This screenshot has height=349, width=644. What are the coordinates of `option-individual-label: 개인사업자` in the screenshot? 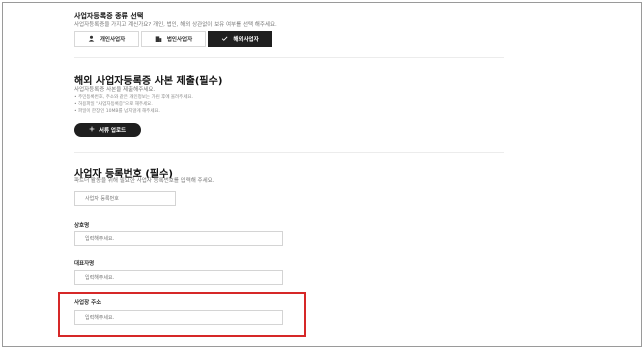 It's located at (112, 40).